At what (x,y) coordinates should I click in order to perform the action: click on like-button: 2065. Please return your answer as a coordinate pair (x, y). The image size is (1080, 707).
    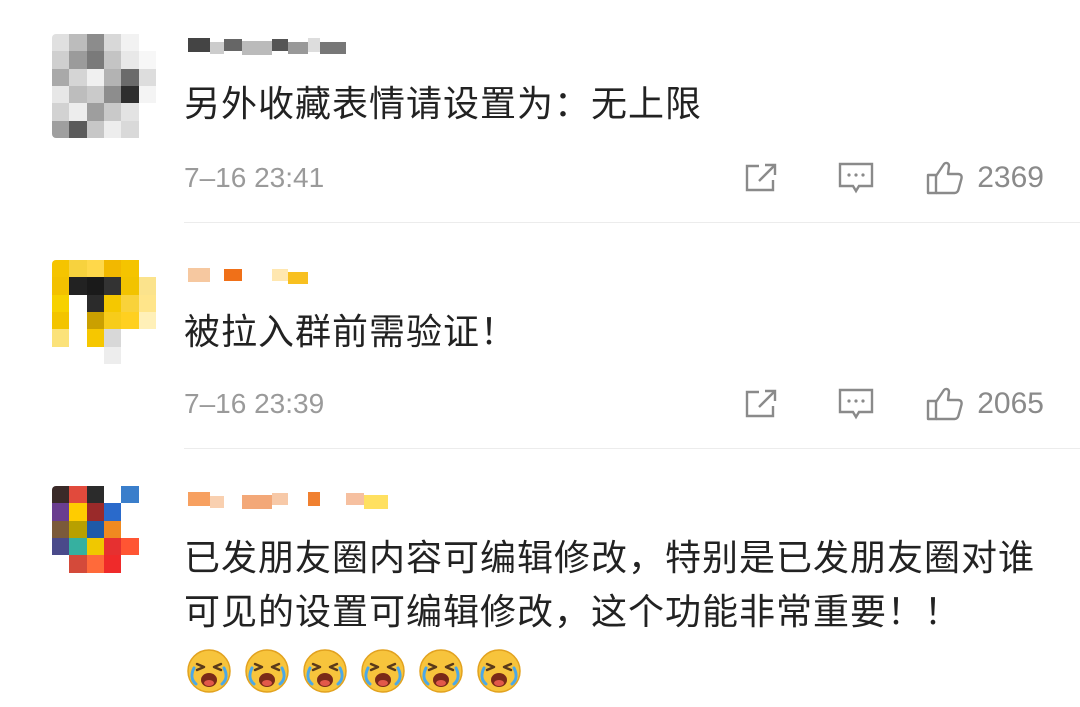
    Looking at the image, I should click on (984, 404).